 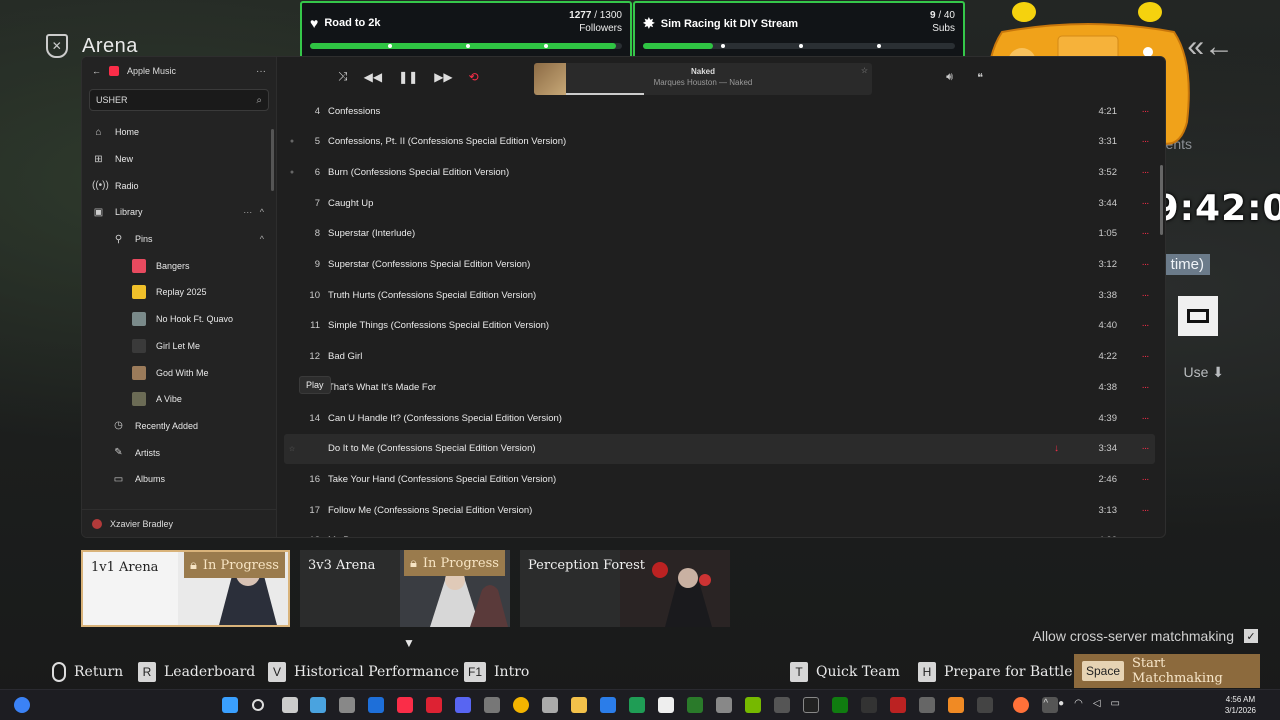 What do you see at coordinates (845, 672) in the screenshot?
I see `quick-team-hint: T Quick Team` at bounding box center [845, 672].